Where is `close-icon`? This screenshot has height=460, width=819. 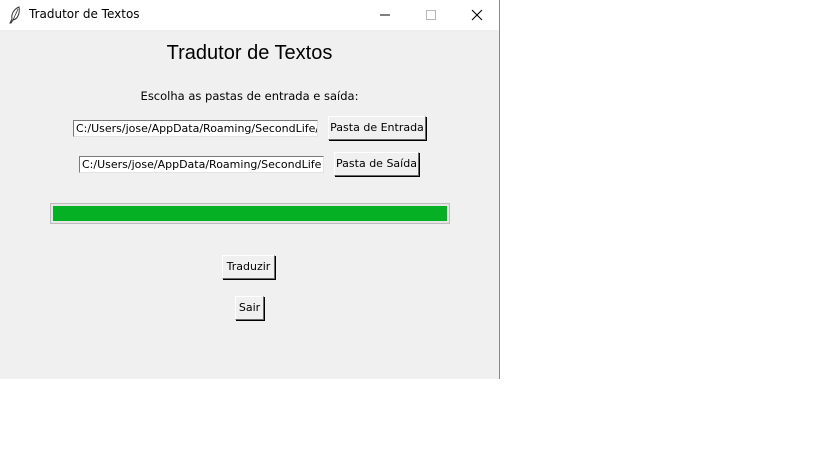 close-icon is located at coordinates (477, 15).